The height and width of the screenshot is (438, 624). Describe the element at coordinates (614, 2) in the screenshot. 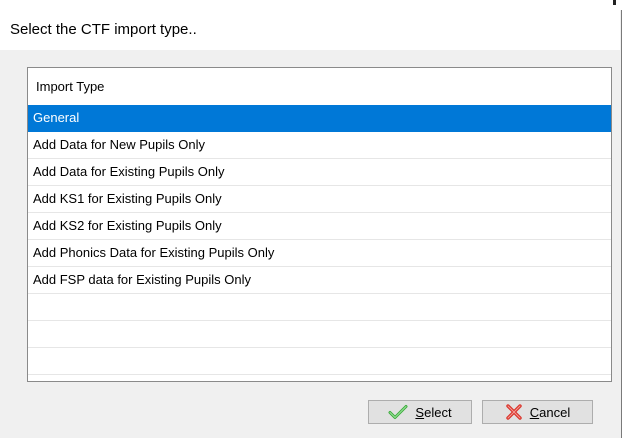

I see `background-edge-mark` at that location.